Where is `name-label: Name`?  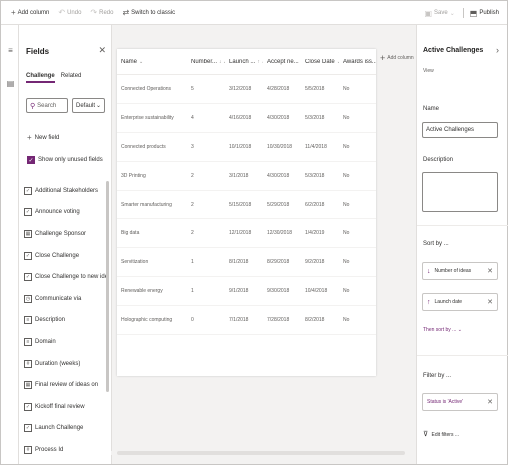 name-label: Name is located at coordinates (431, 109).